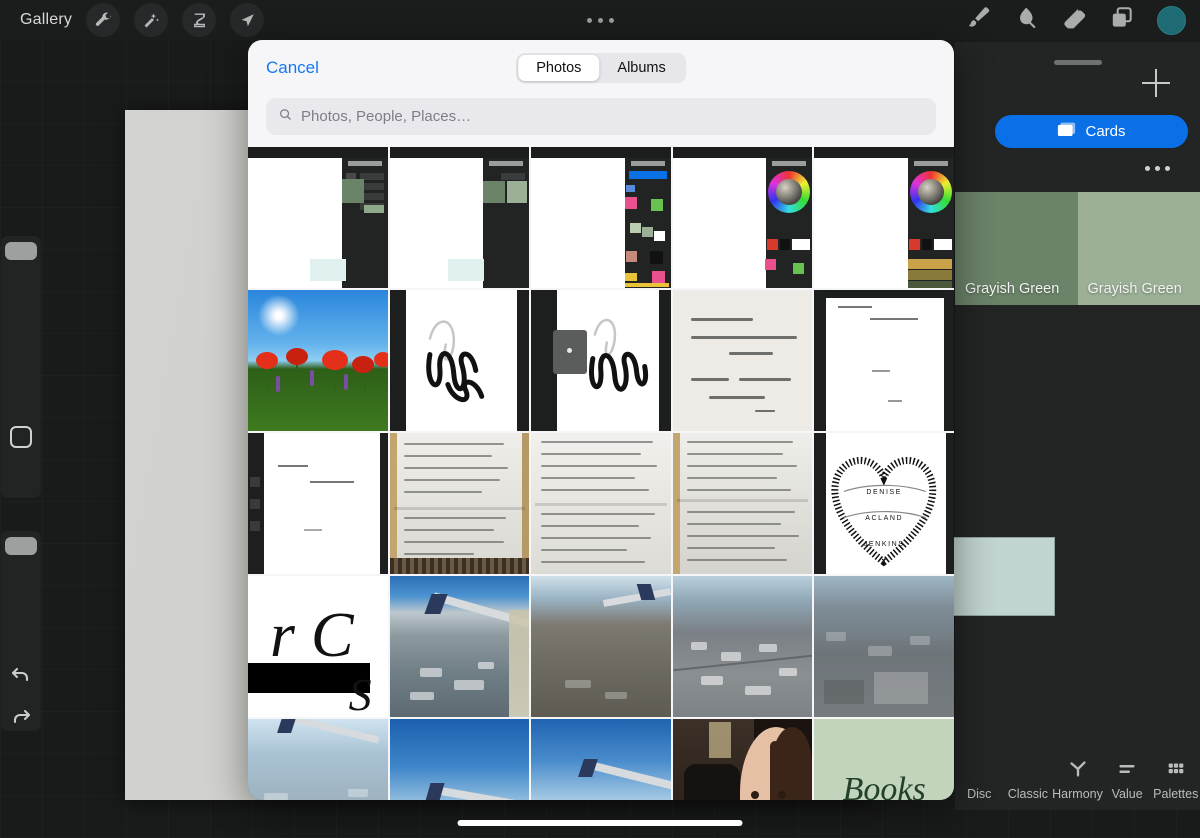 The width and height of the screenshot is (1200, 838). Describe the element at coordinates (21, 367) in the screenshot. I see `brush-size-slider` at that location.